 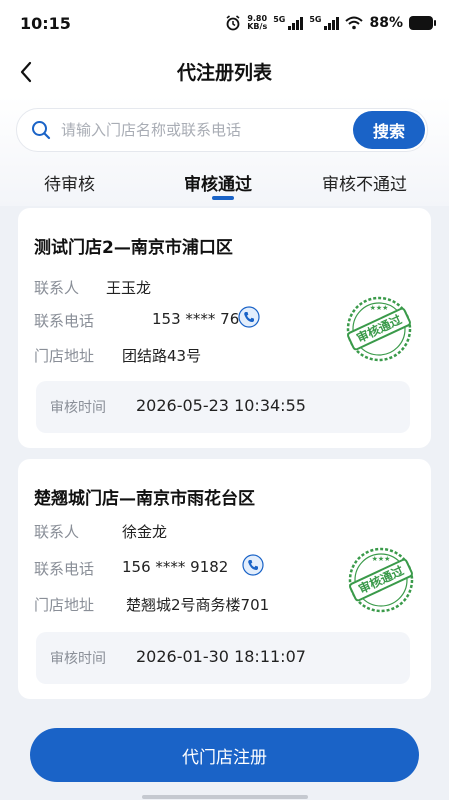 I want to click on status-icons: 9.80 KB/s 5G 5G 88%, so click(x=330, y=22).